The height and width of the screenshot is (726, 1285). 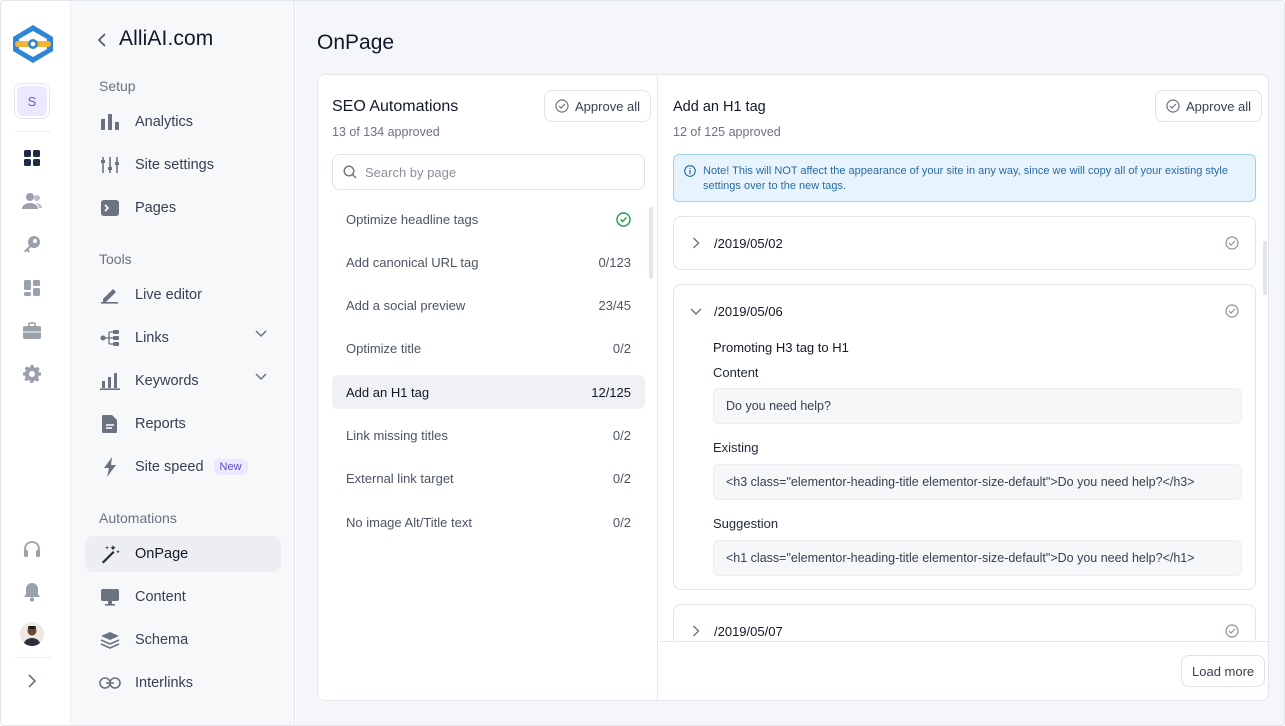 I want to click on gear-icon, so click(x=32, y=374).